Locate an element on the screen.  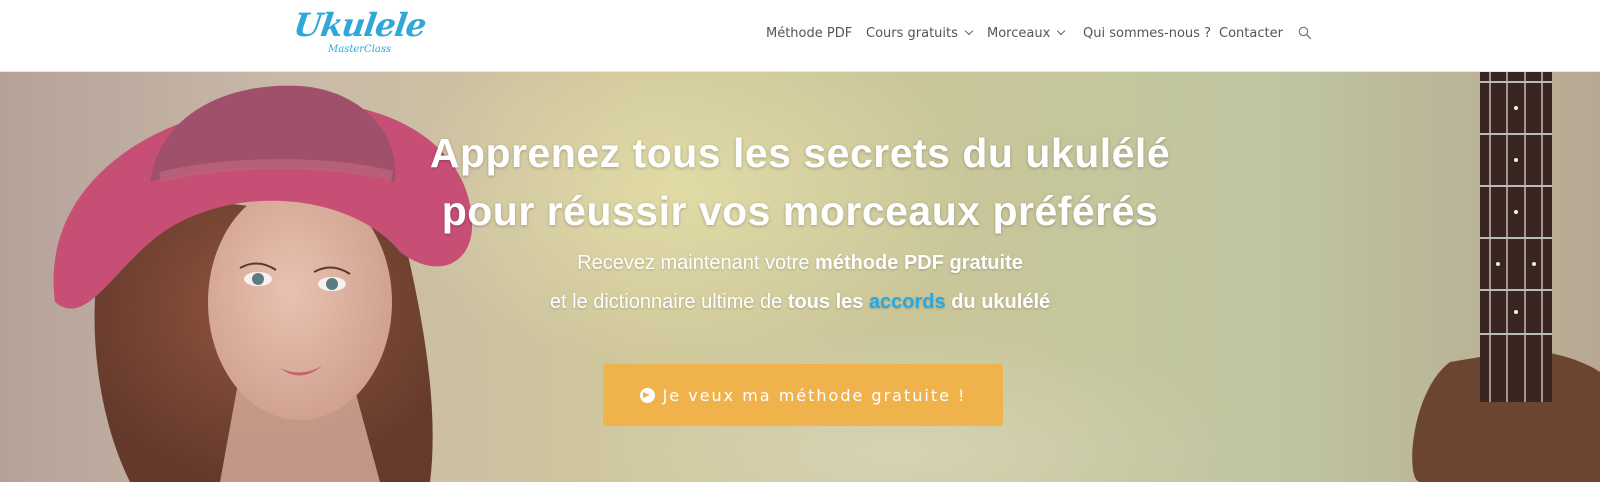
cta-label: Je veux ma méthode gratuite ! is located at coordinates (814, 395).